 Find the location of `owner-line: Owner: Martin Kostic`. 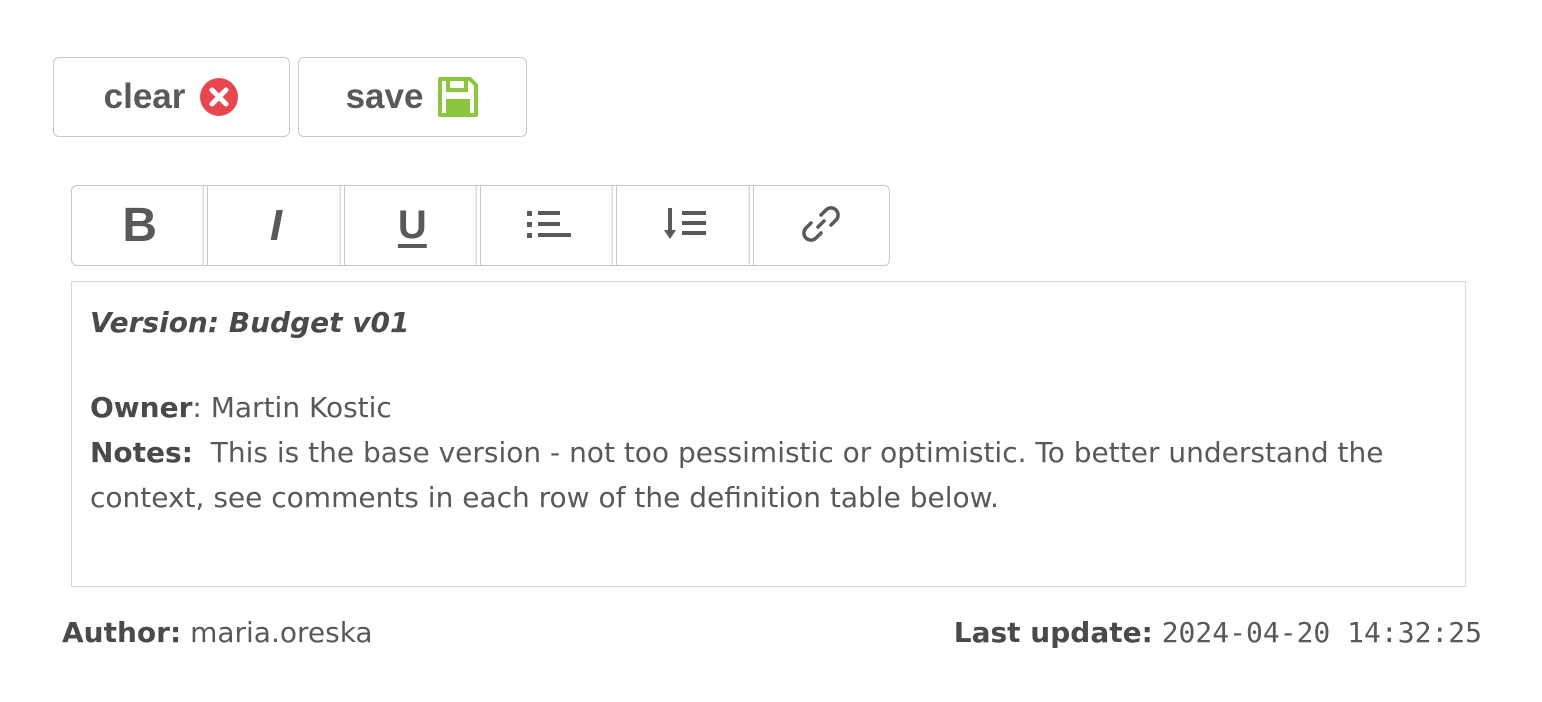

owner-line: Owner: Martin Kostic is located at coordinates (768, 407).